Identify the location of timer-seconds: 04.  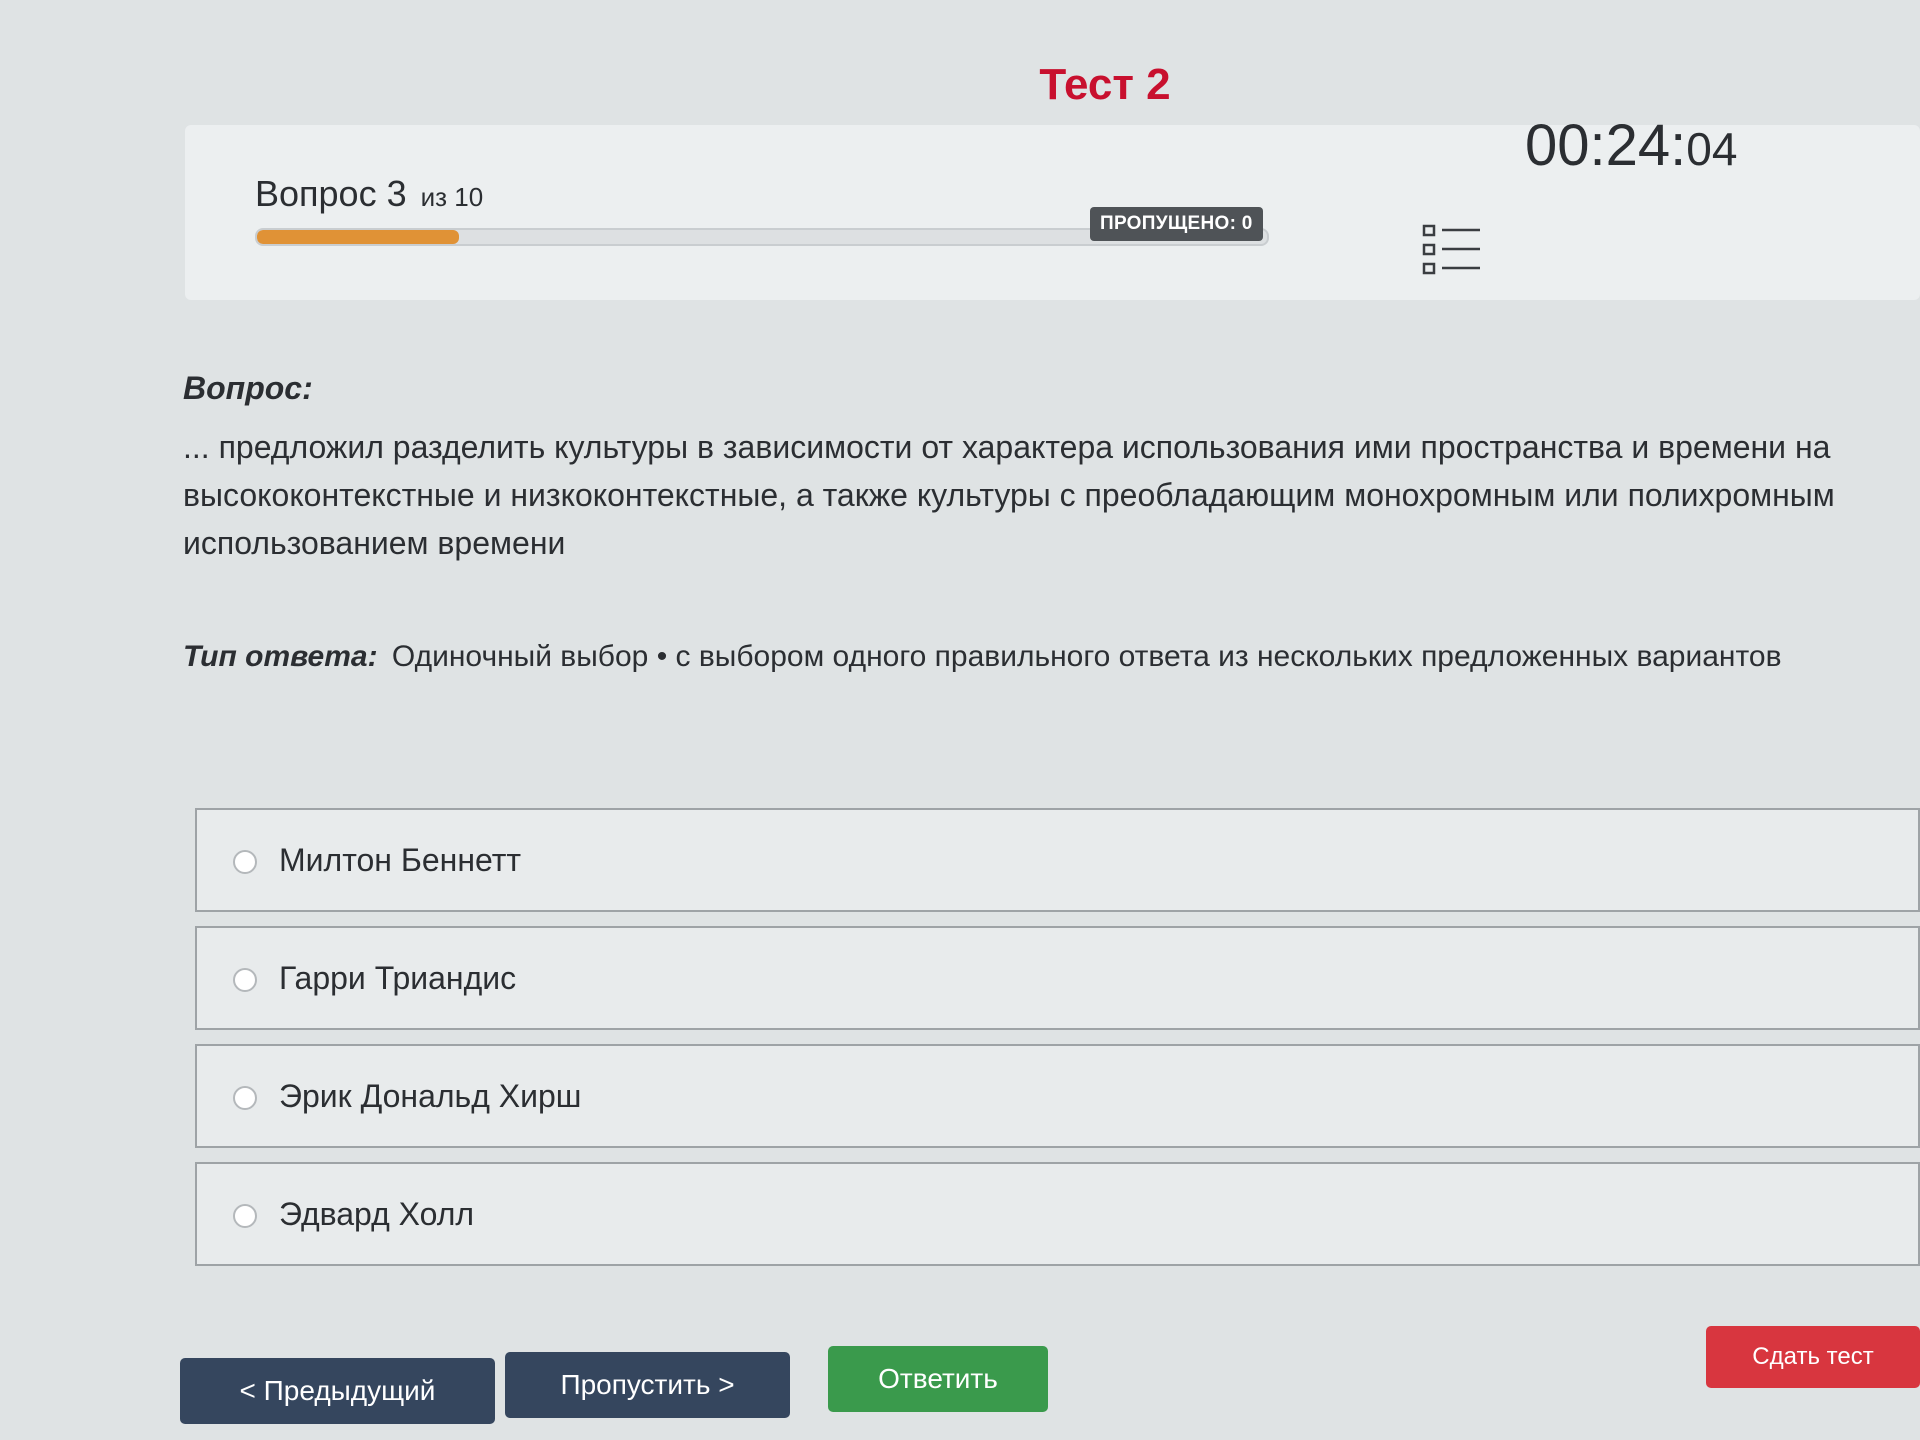
(1712, 149).